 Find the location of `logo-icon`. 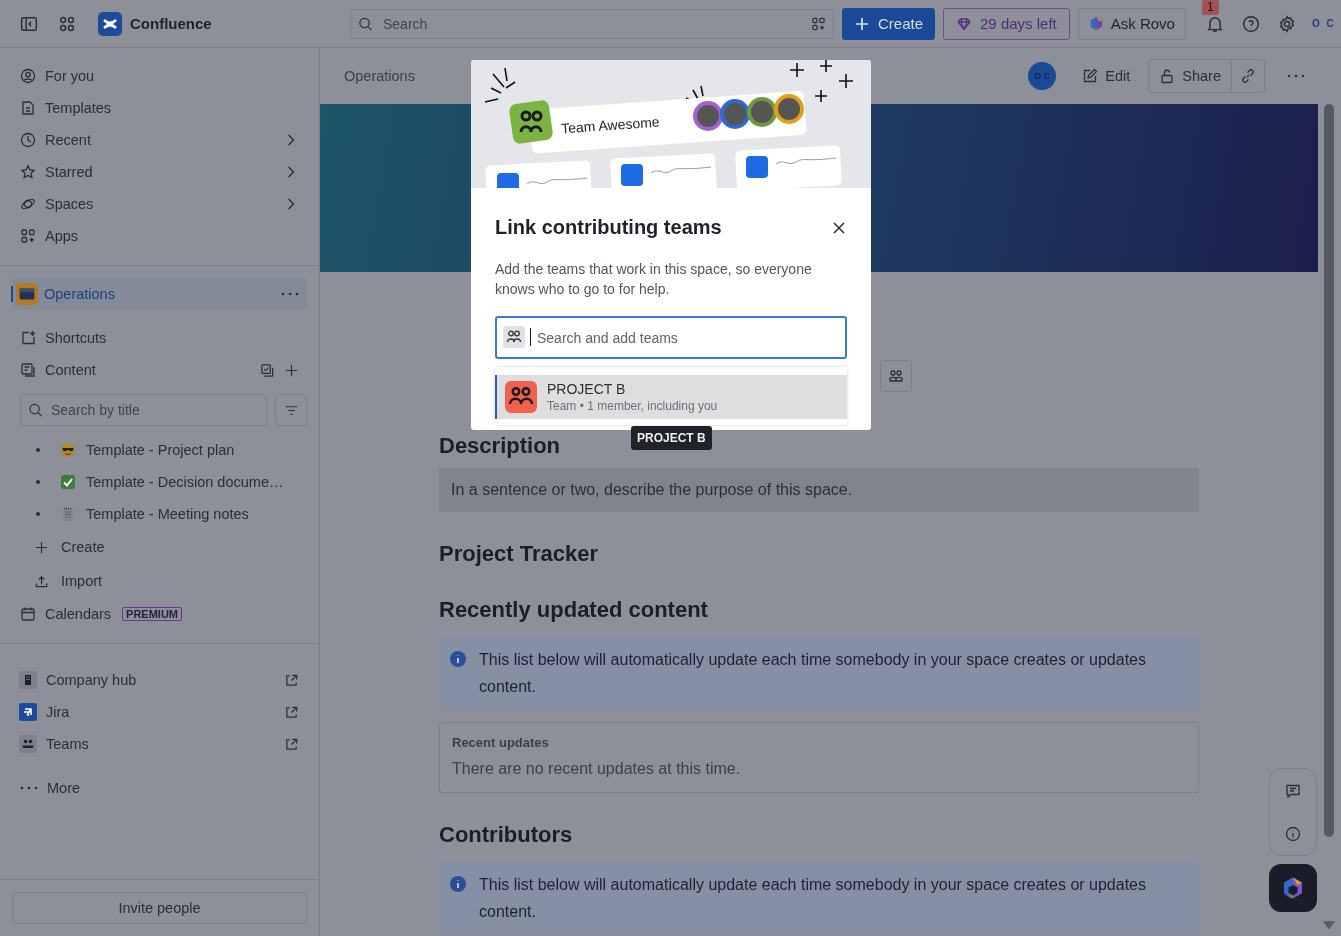

logo-icon is located at coordinates (110, 23).